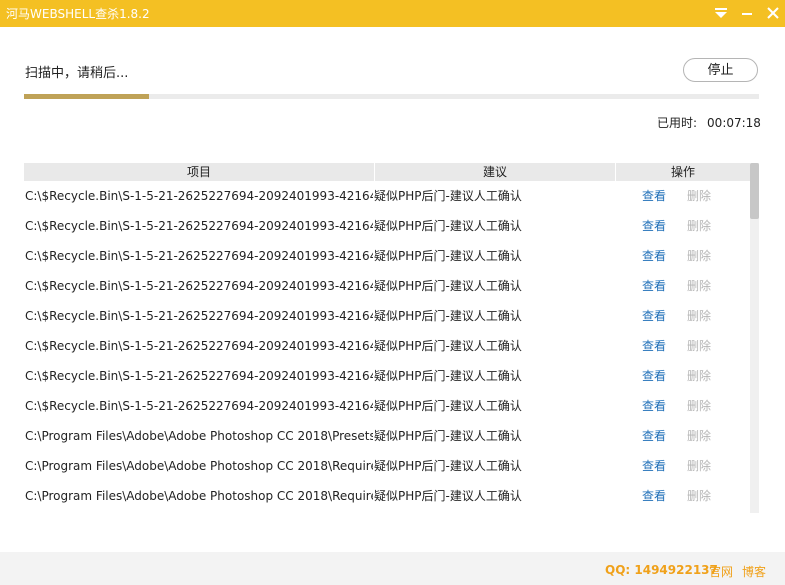 Image resolution: width=785 pixels, height=585 pixels. I want to click on close-icon, so click(773, 13).